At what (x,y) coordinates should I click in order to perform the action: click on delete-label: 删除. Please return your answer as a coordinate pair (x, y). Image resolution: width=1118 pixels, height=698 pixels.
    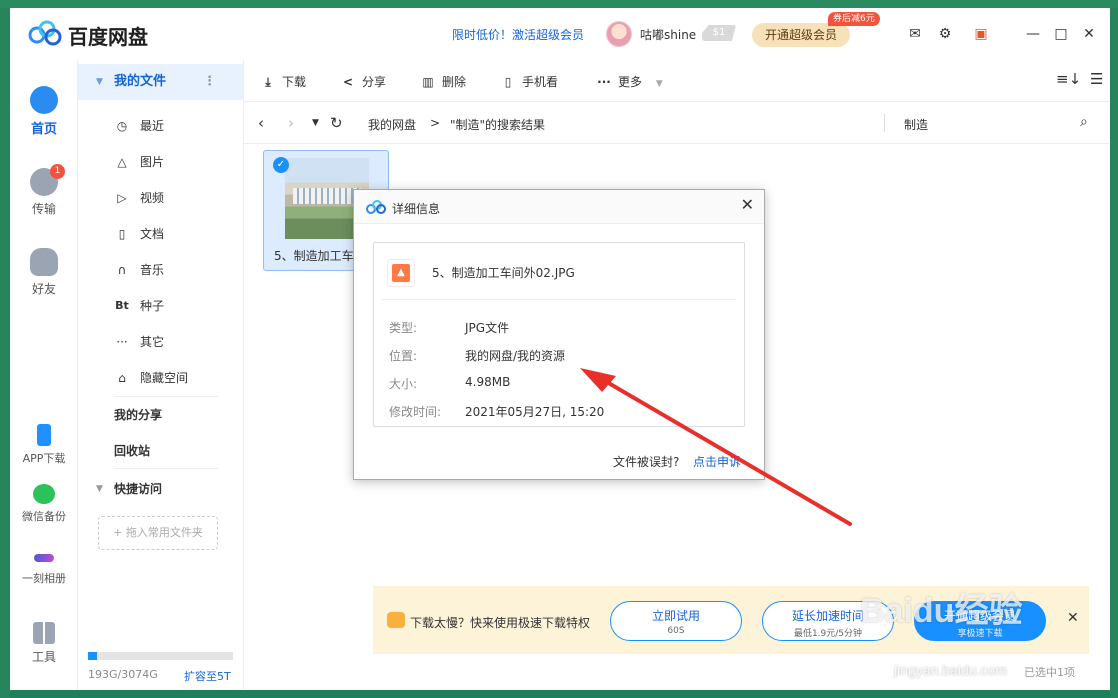
    Looking at the image, I should click on (454, 82).